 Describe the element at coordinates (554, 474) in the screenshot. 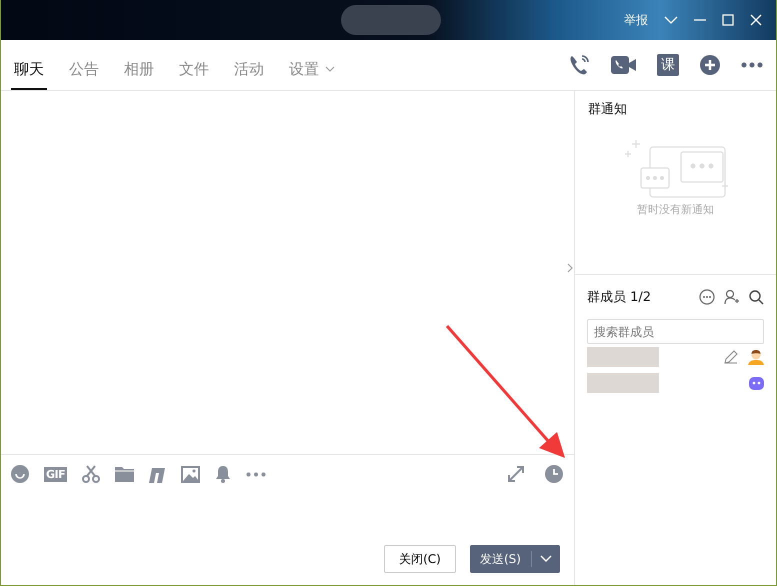

I see `clock-icon` at that location.